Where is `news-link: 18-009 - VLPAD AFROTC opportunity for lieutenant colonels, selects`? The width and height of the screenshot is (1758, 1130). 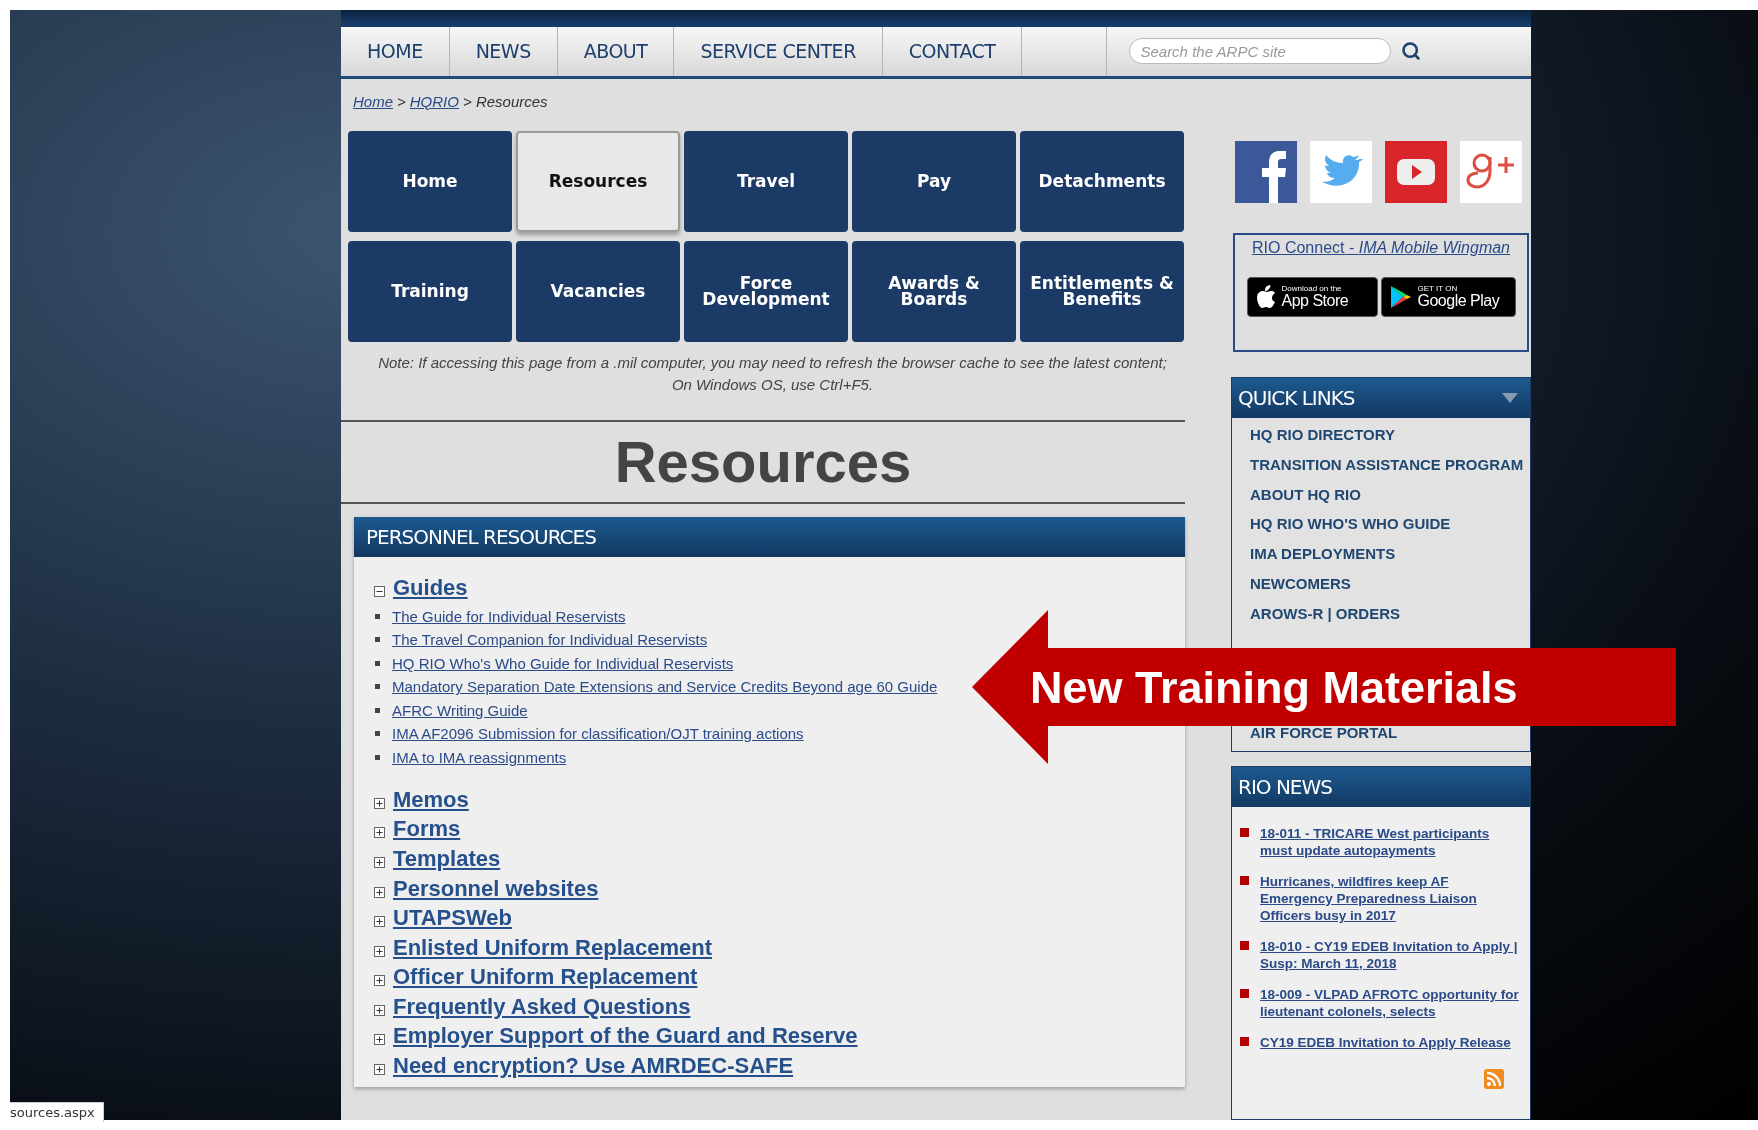 news-link: 18-009 - VLPAD AFROTC opportunity for lieutenant colonels, selects is located at coordinates (1390, 1003).